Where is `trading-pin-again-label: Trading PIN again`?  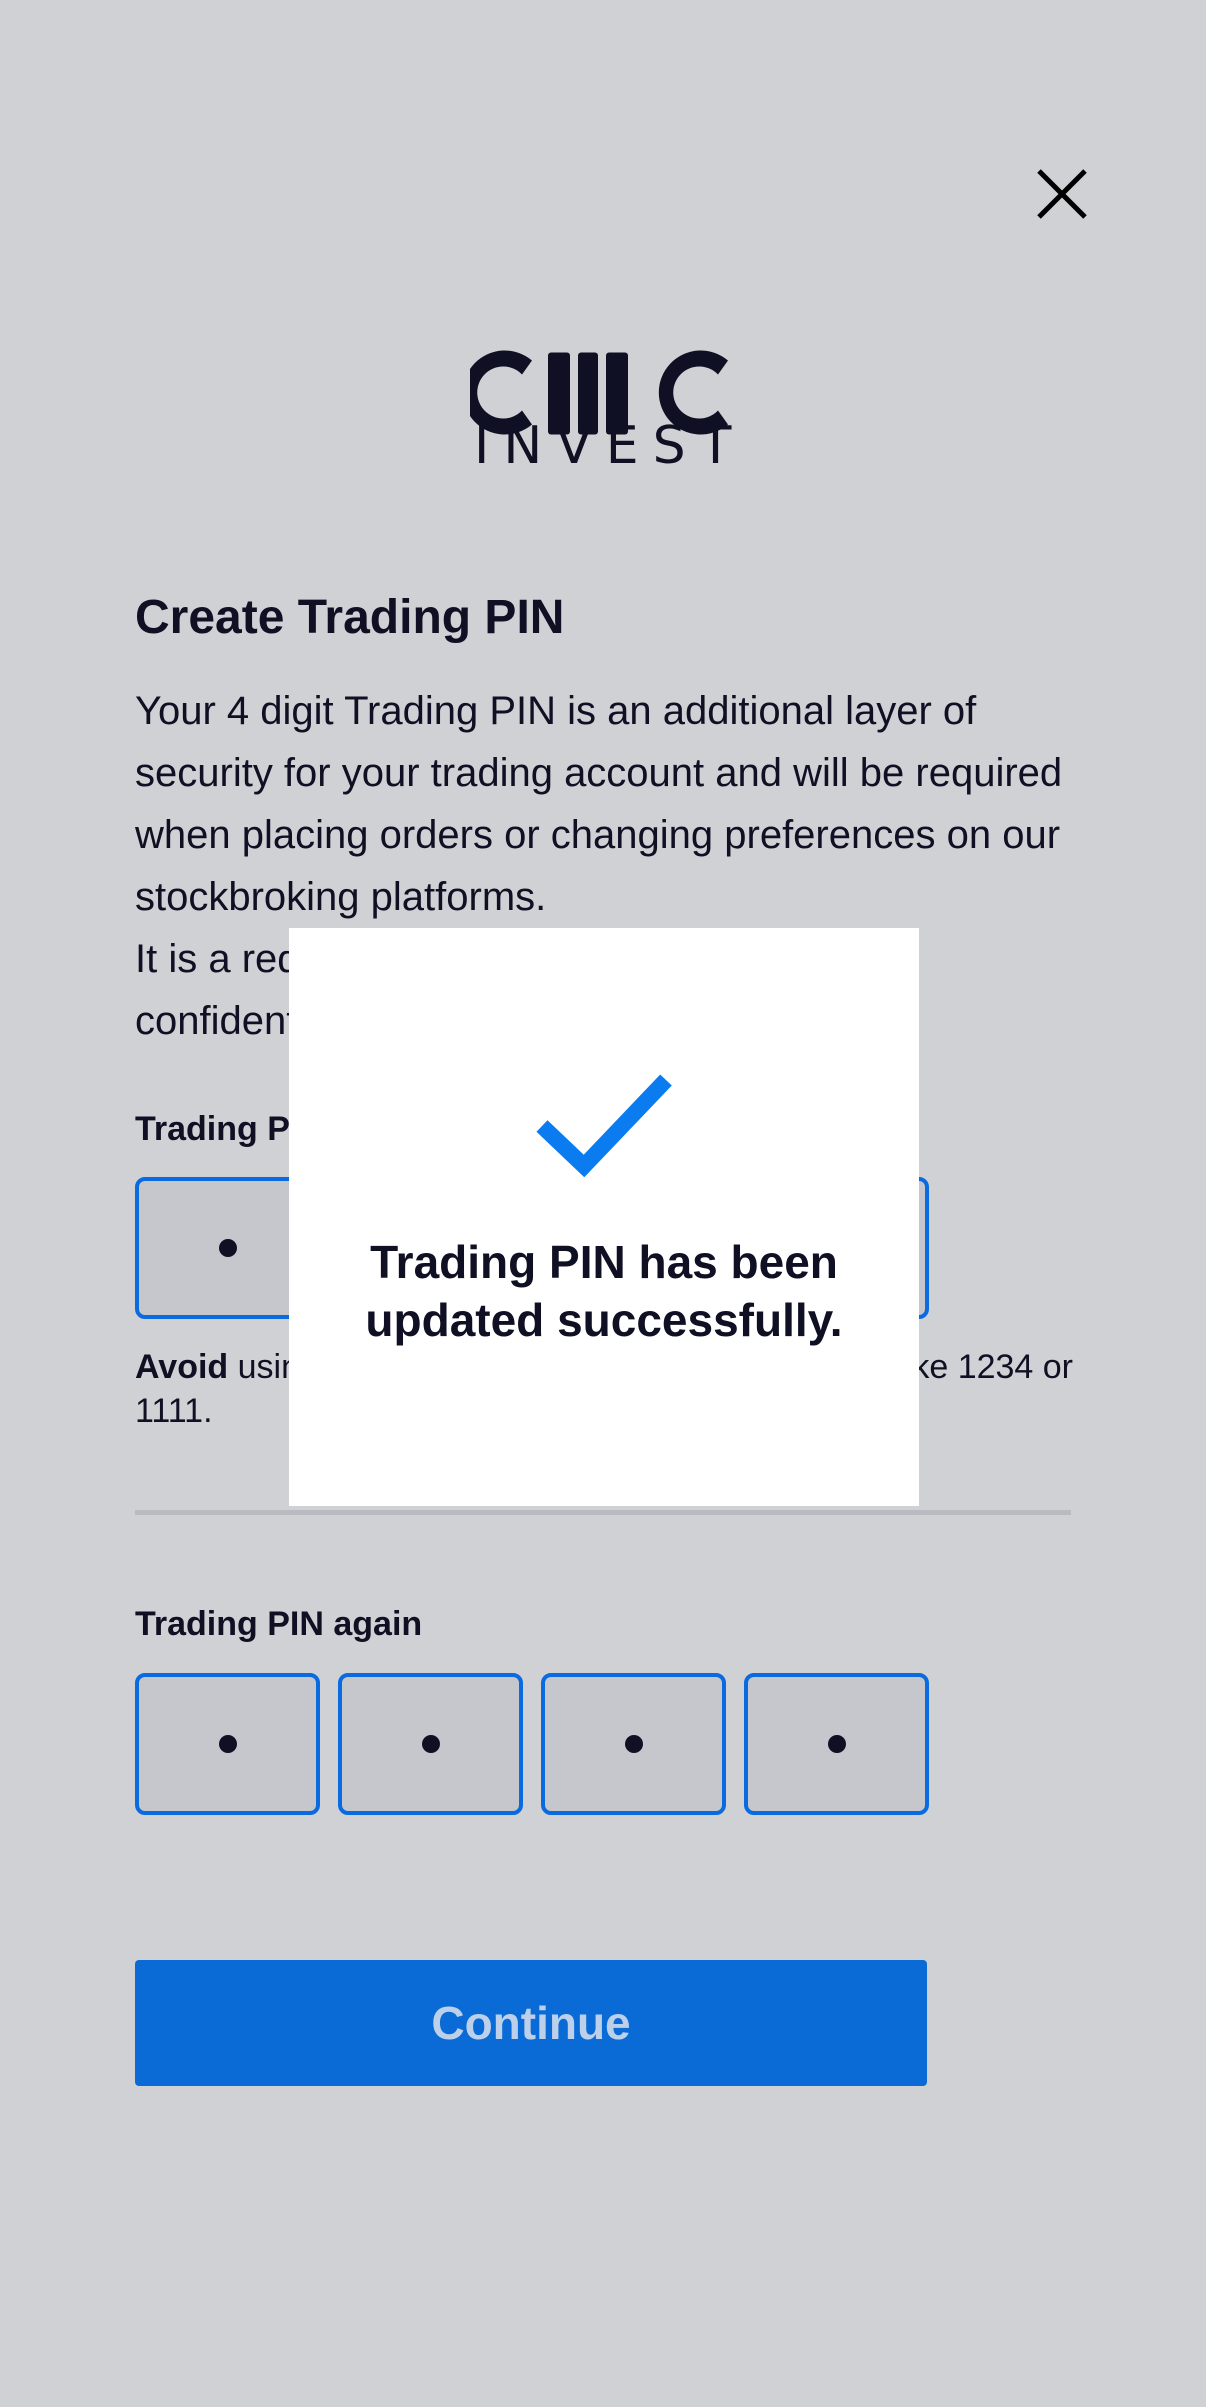 trading-pin-again-label: Trading PIN again is located at coordinates (279, 1624).